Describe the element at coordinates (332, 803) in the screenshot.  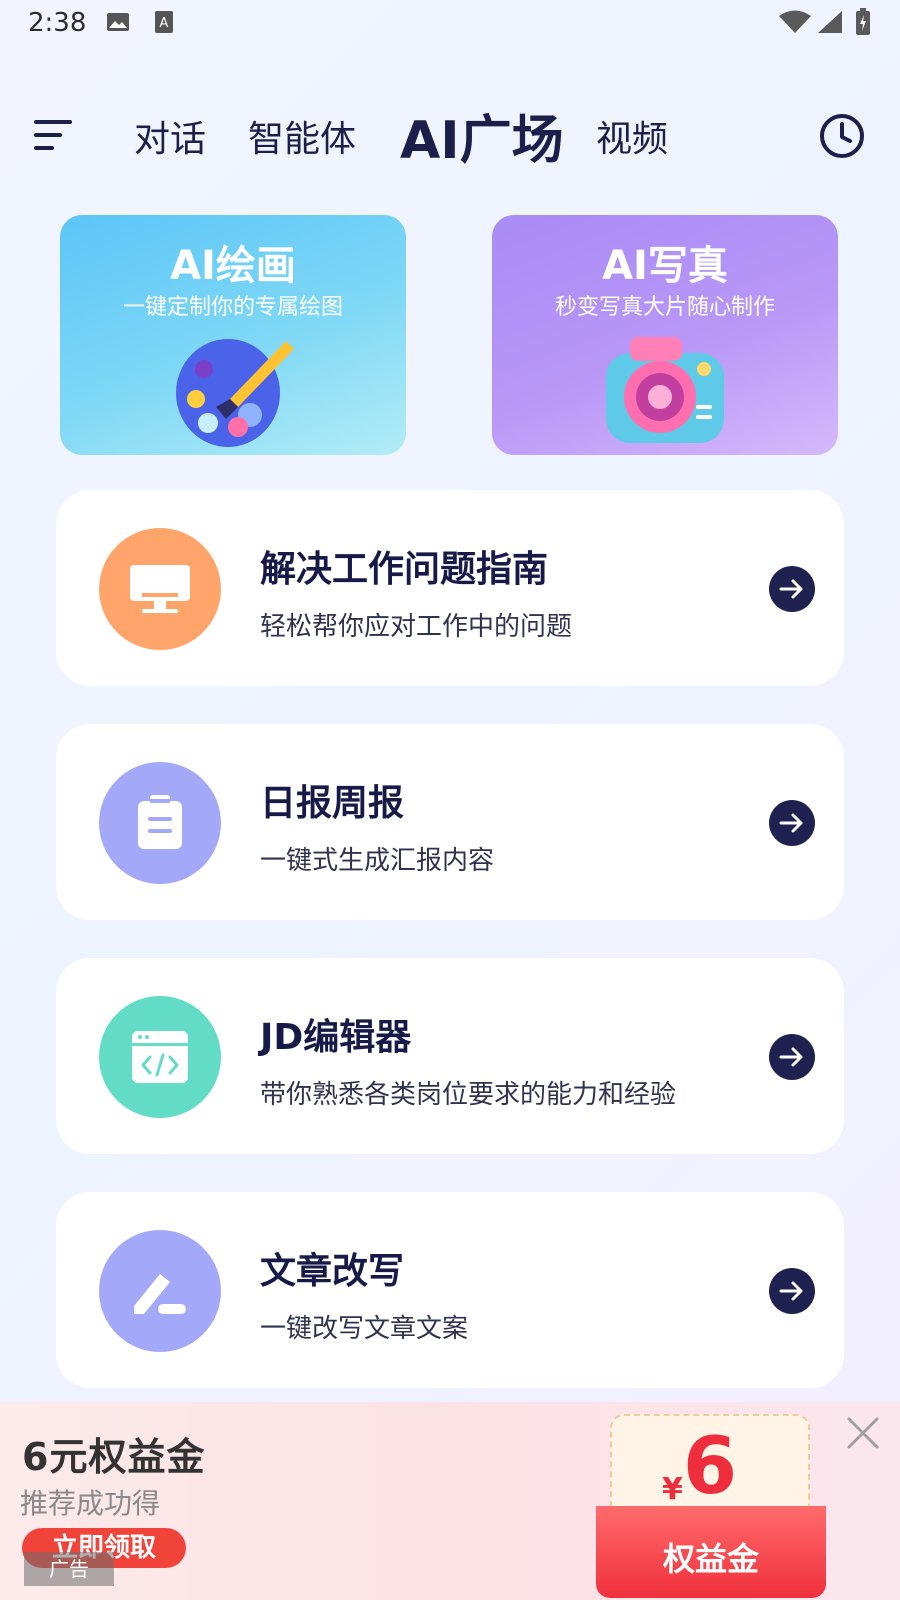
I see `card-title: 日报周报` at that location.